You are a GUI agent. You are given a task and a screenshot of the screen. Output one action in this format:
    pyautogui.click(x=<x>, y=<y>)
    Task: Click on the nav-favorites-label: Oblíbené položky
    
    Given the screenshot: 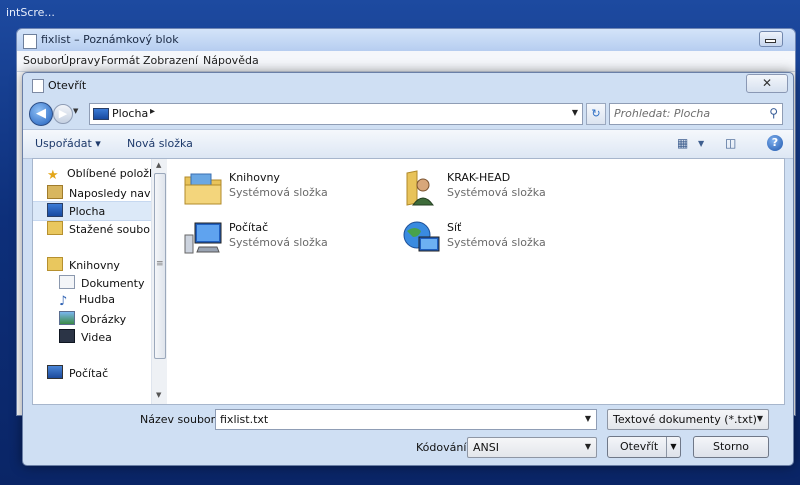 What is the action you would take?
    pyautogui.click(x=109, y=173)
    